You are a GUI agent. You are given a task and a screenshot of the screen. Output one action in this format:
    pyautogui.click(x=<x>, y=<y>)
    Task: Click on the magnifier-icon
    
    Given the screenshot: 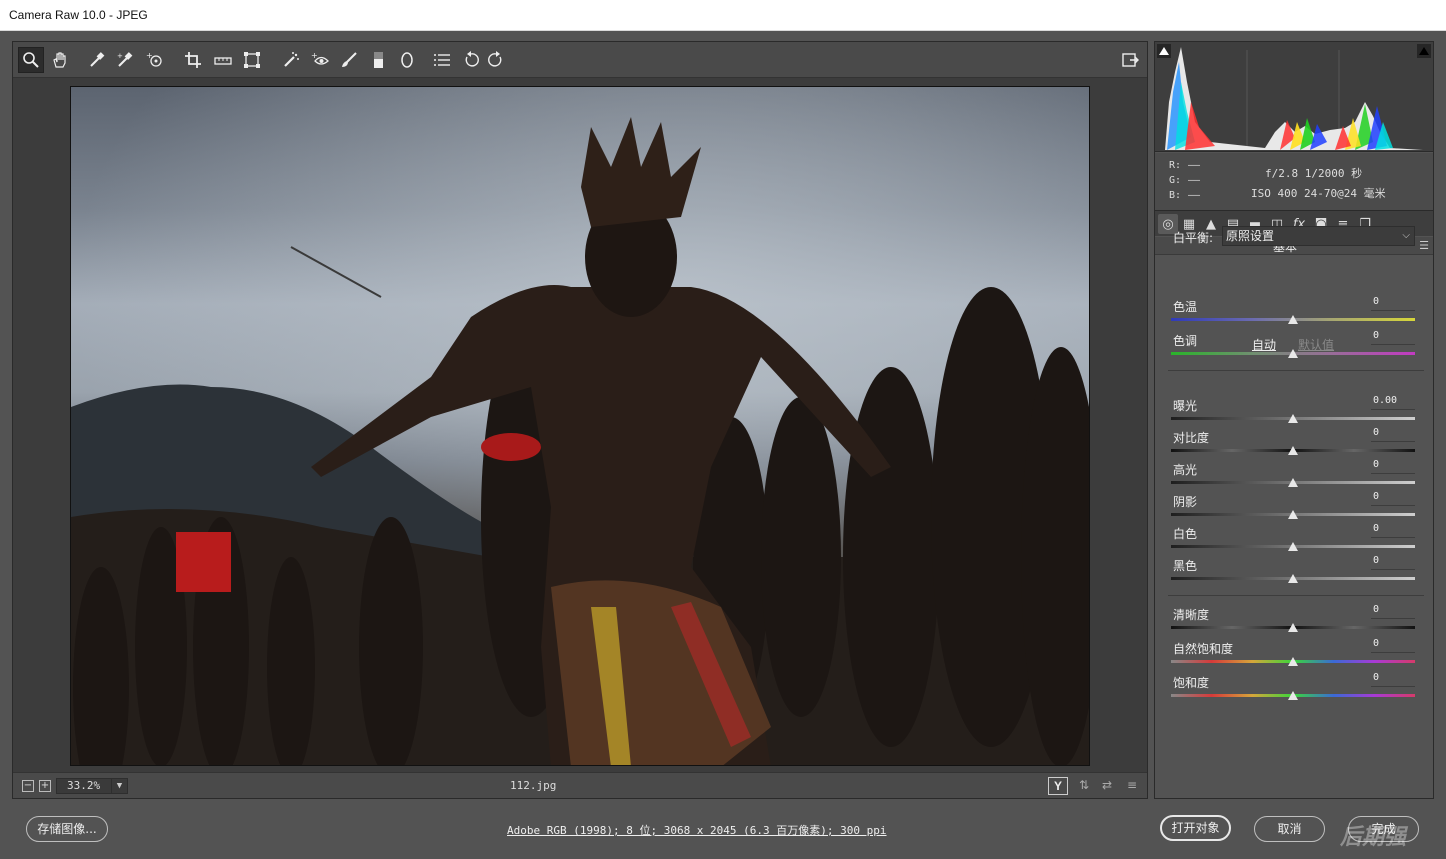 What is the action you would take?
    pyautogui.click(x=31, y=60)
    